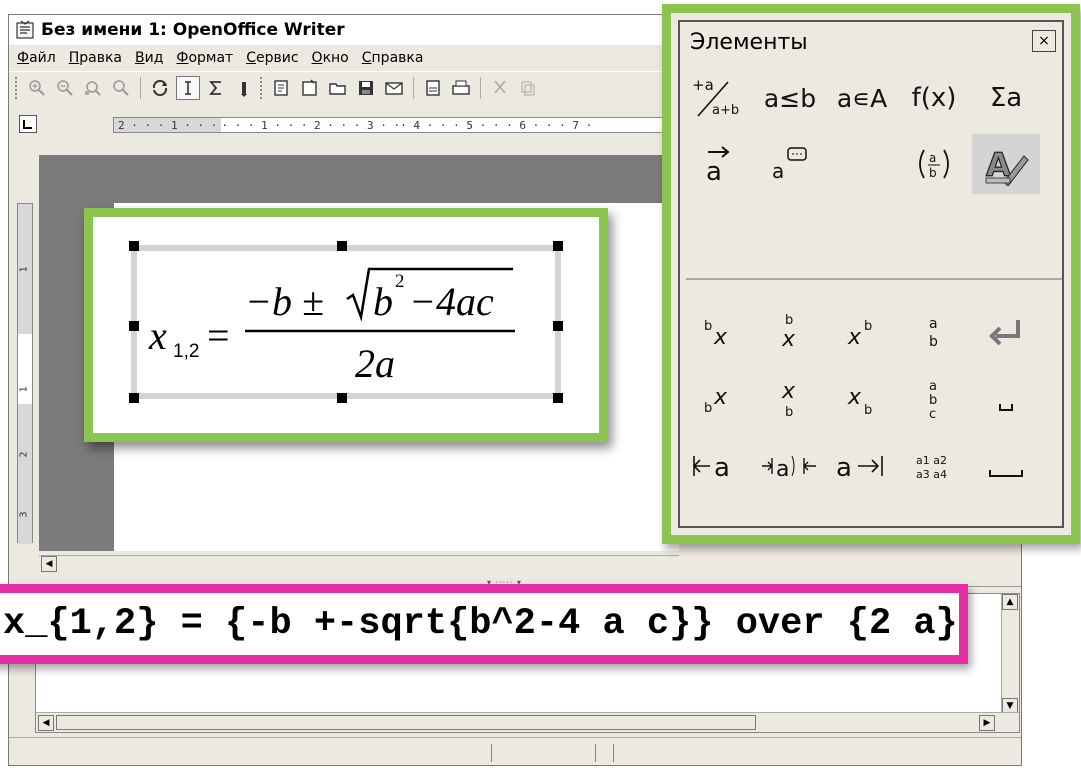  I want to click on formula-lhs: x, so click(157, 335).